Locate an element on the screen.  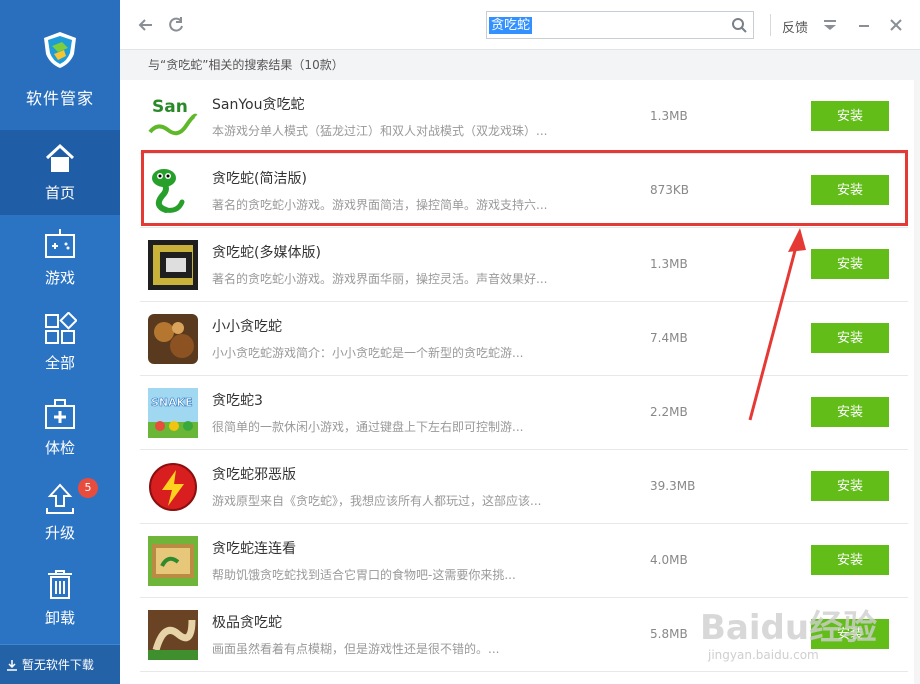
lightning-thumbnail is located at coordinates (173, 487).